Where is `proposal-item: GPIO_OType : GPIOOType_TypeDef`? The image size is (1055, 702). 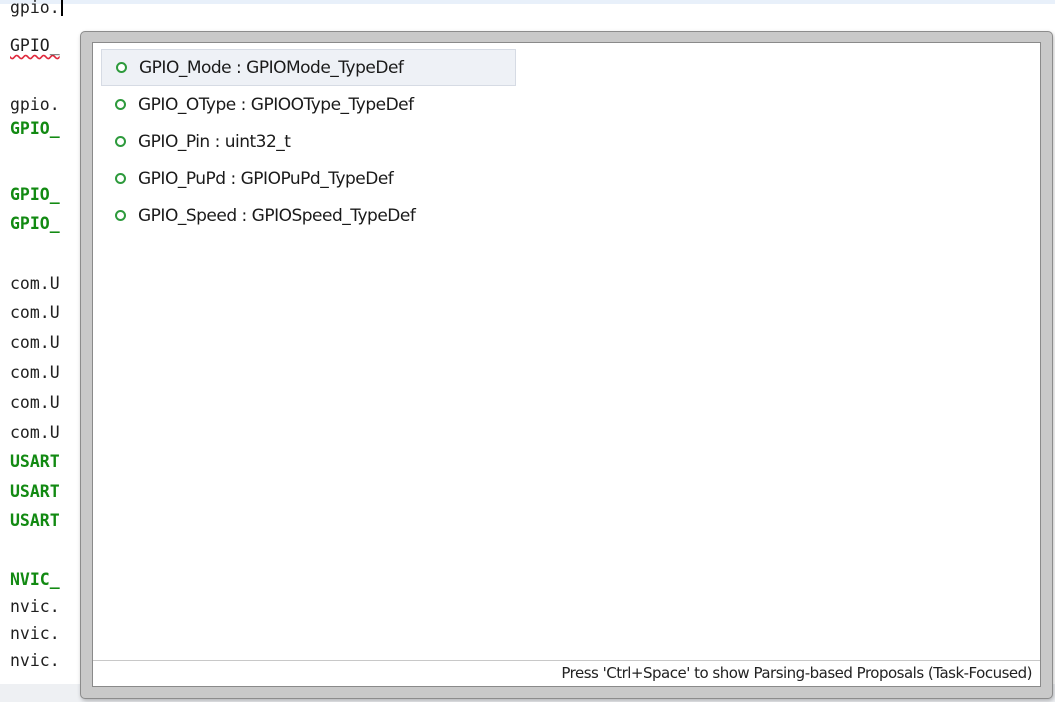
proposal-item: GPIO_OType : GPIOOType_TypeDef is located at coordinates (566, 104).